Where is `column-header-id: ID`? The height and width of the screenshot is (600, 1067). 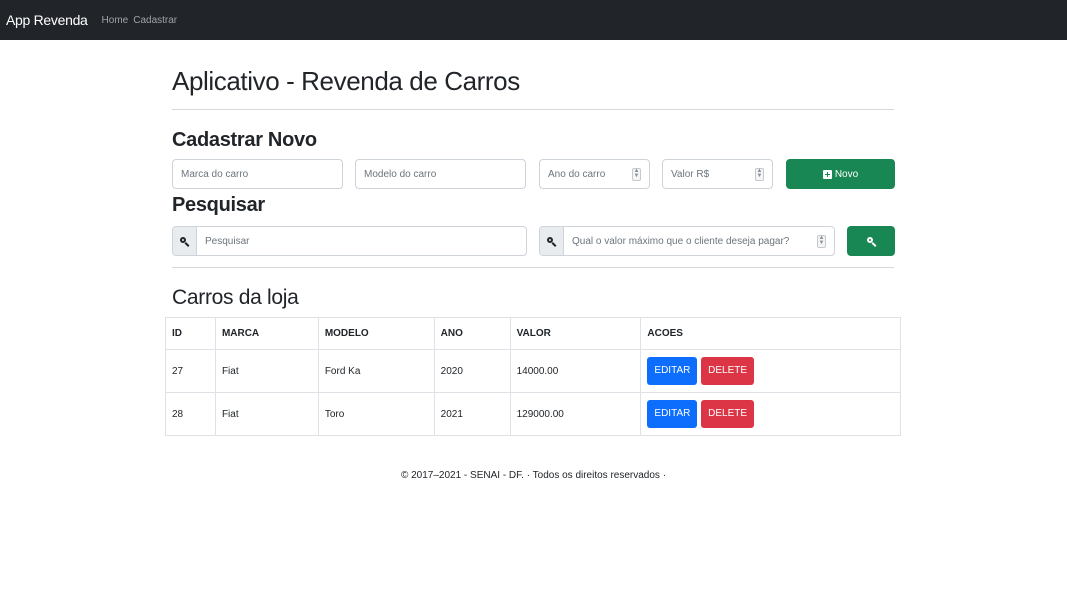
column-header-id: ID is located at coordinates (190, 333).